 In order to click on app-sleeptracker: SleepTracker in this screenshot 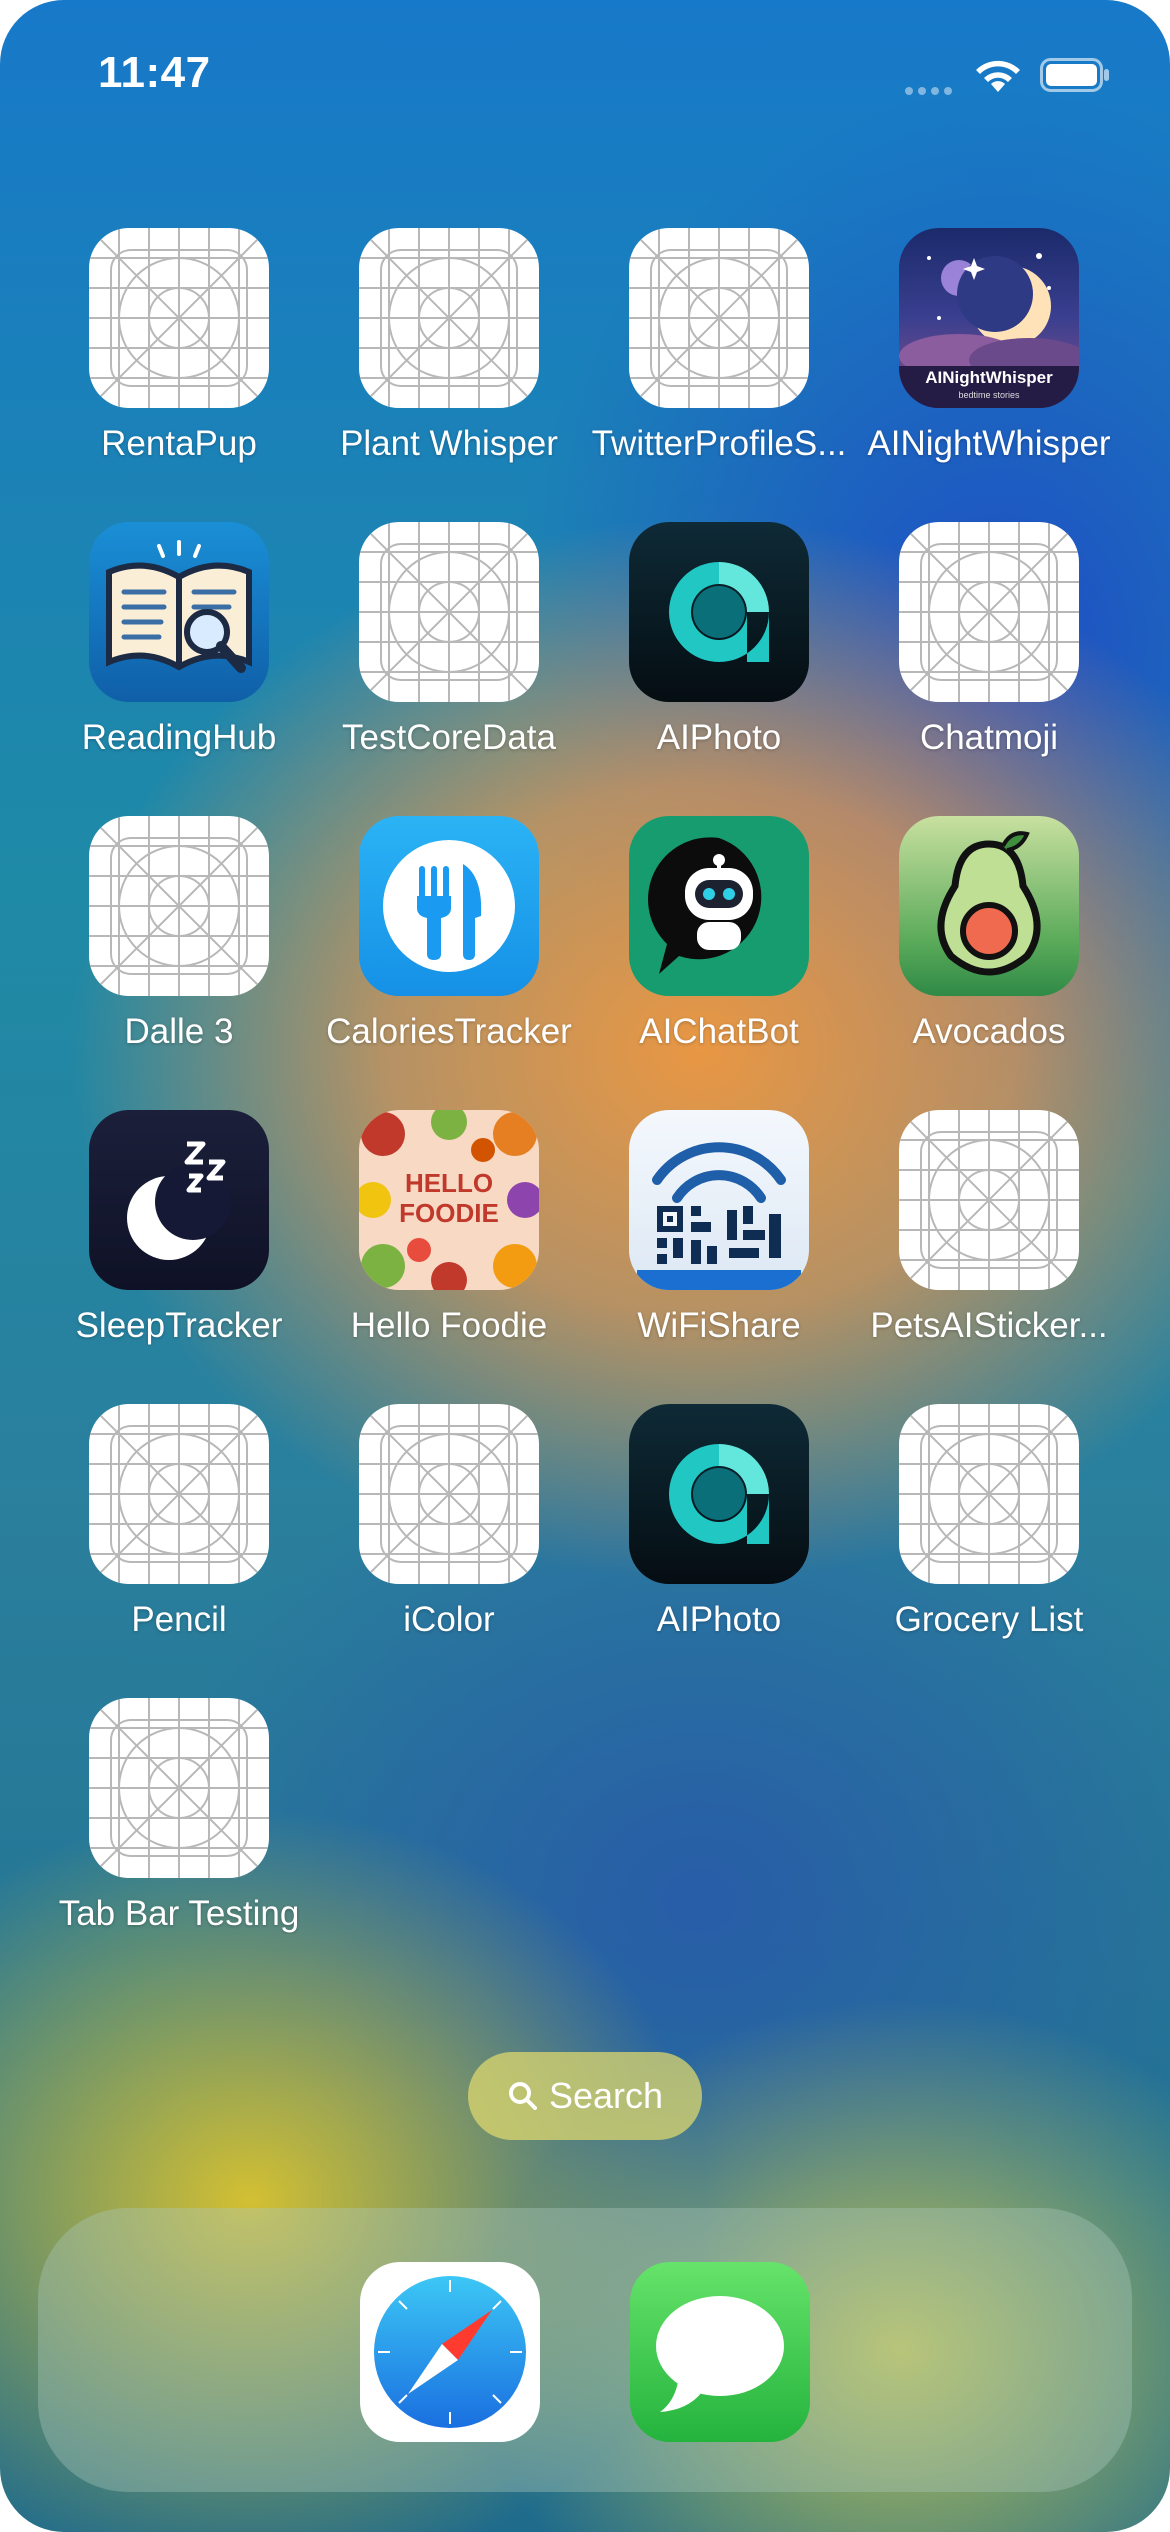, I will do `click(179, 1228)`.